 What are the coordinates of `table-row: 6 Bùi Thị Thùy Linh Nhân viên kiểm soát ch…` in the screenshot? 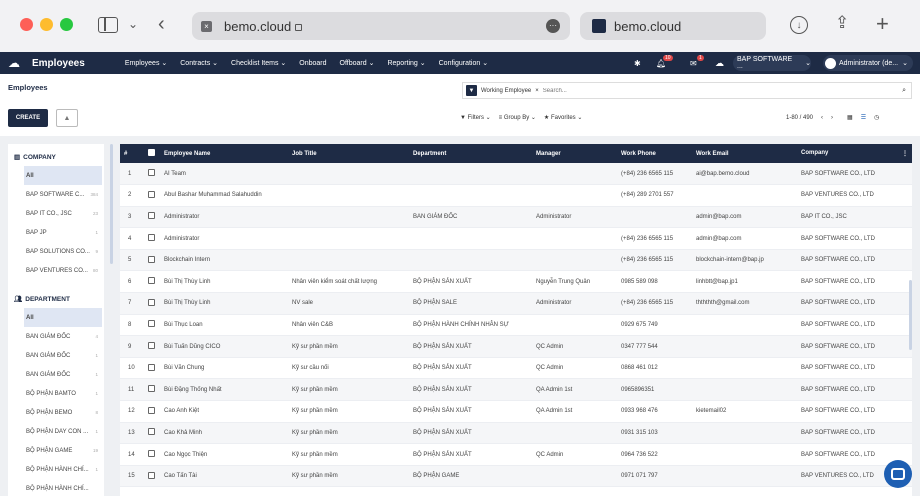 It's located at (516, 282).